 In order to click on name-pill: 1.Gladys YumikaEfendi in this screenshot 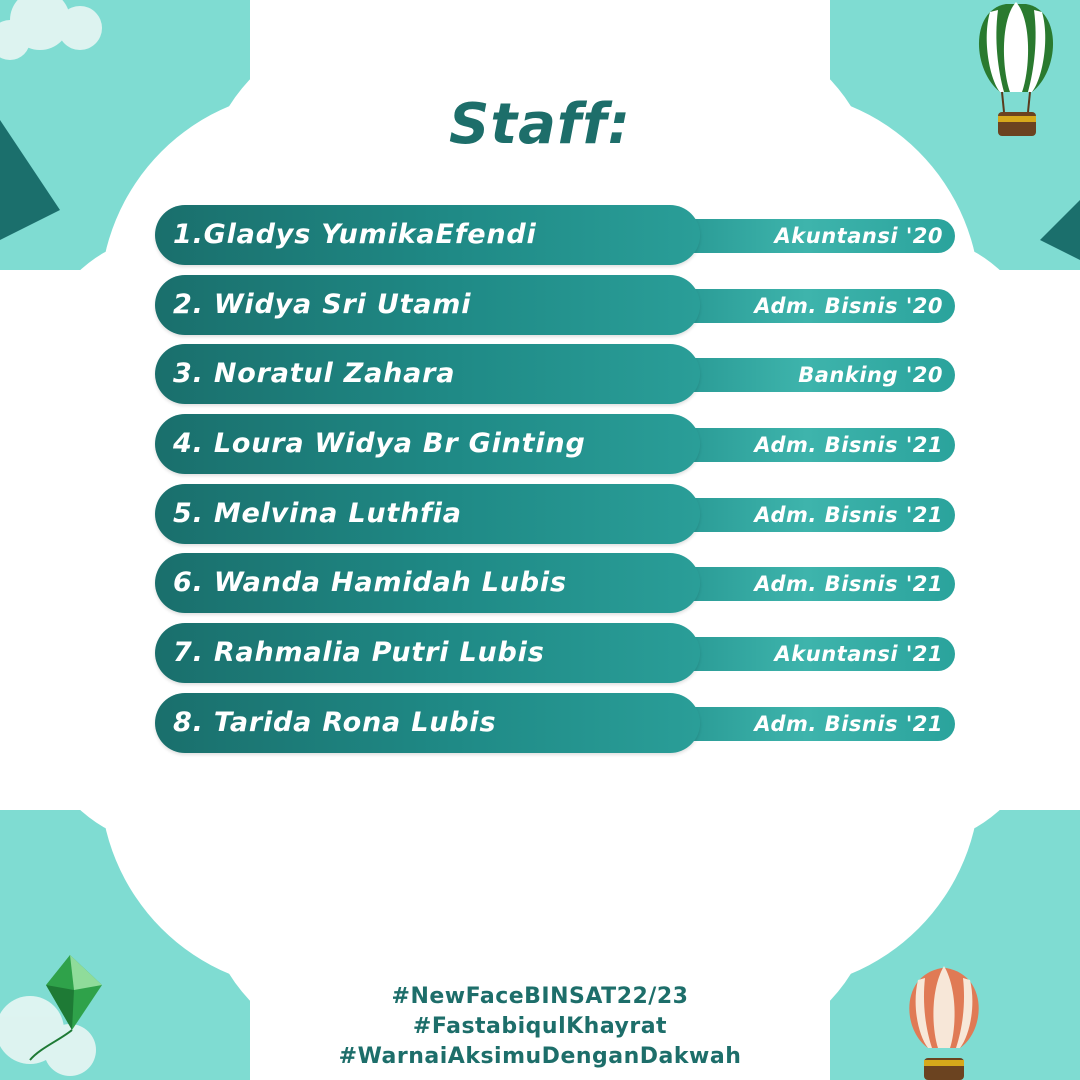, I will do `click(427, 235)`.